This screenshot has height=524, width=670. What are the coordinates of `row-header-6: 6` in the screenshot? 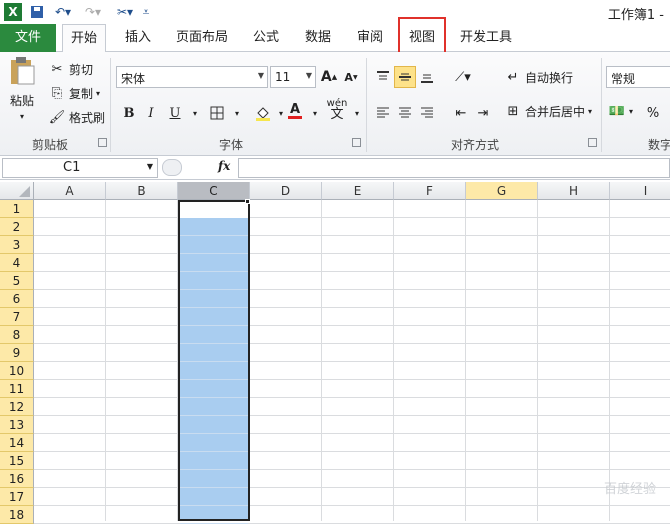 It's located at (17, 299).